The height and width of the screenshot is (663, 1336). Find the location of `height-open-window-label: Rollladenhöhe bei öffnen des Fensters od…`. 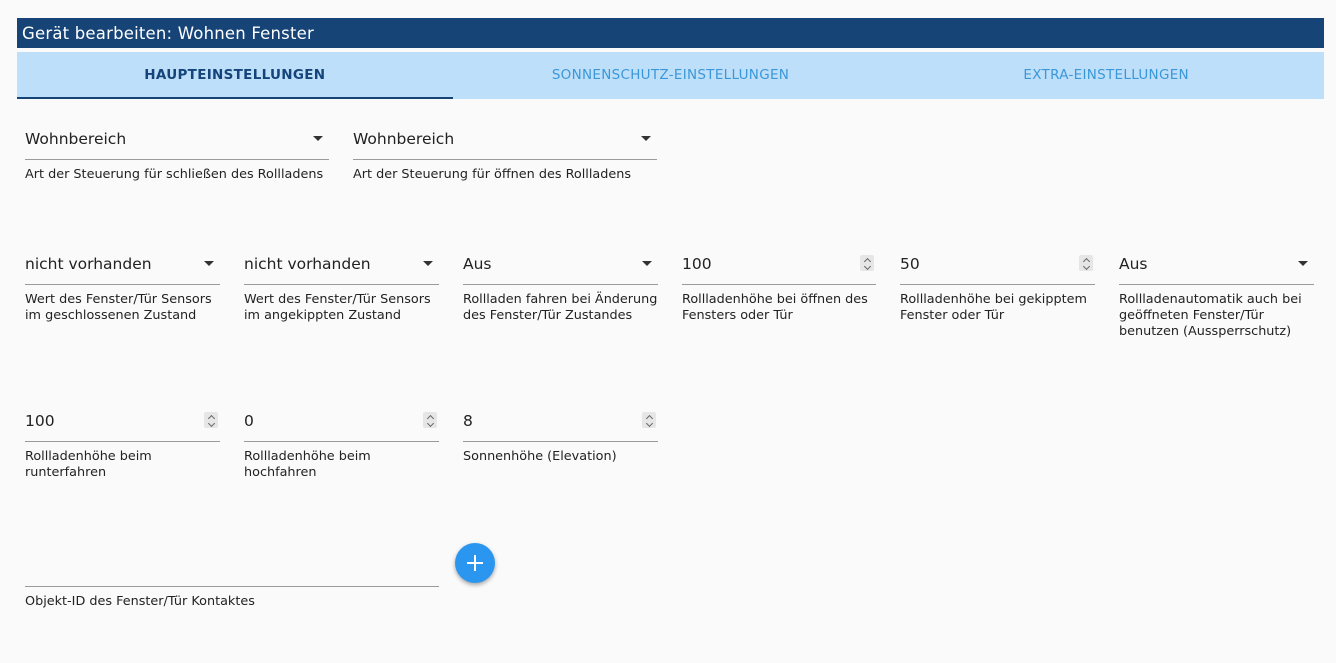

height-open-window-label: Rollladenhöhe bei öffnen des Fensters od… is located at coordinates (775, 307).